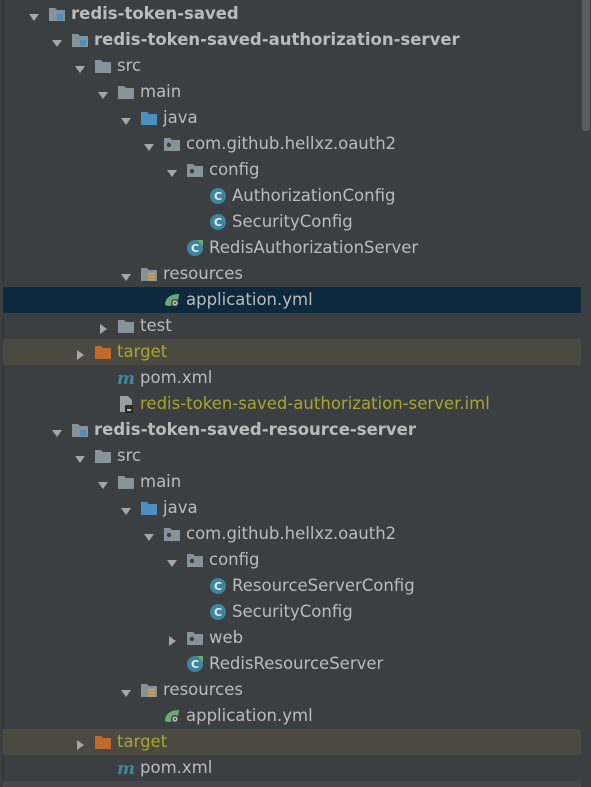 This screenshot has width=591, height=787. Describe the element at coordinates (255, 429) in the screenshot. I see `tree-item-label: redis-token-saved-resource-server` at that location.